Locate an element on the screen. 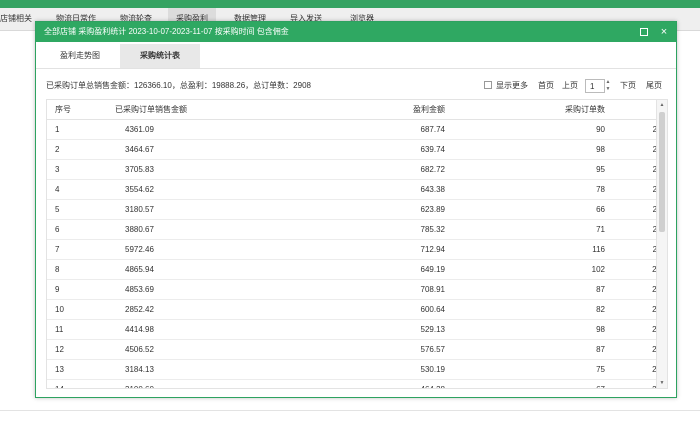  cell-index: 7 is located at coordinates (81, 249).